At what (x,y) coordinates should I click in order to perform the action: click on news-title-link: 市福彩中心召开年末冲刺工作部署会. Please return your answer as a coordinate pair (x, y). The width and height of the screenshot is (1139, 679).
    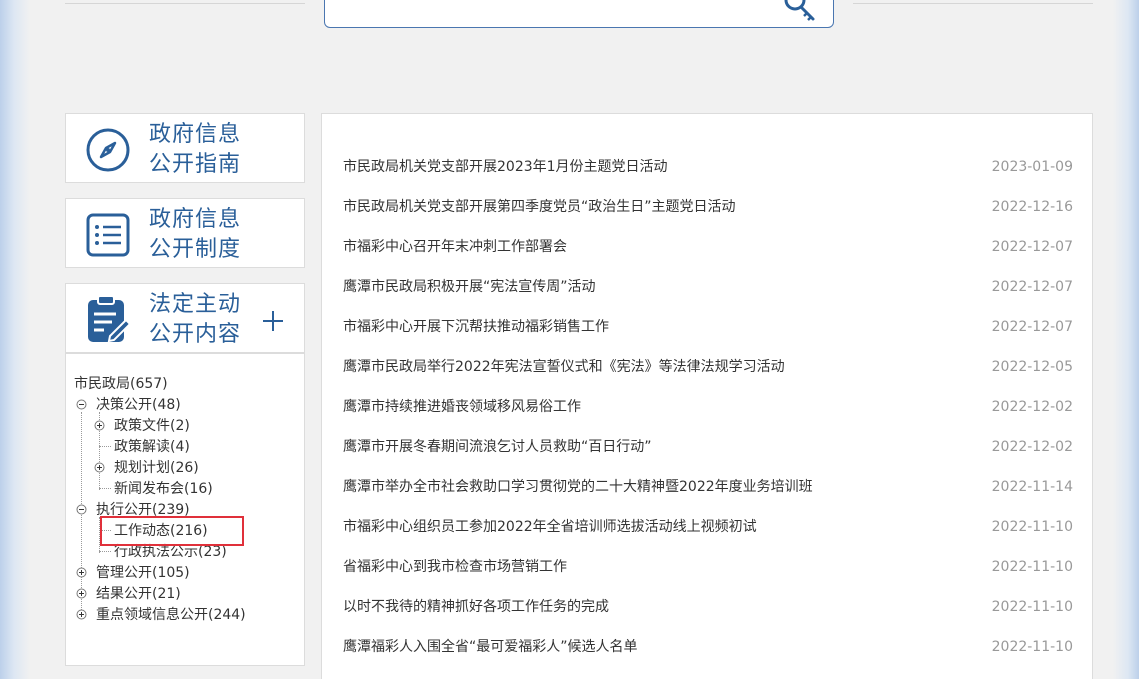
    Looking at the image, I should click on (455, 247).